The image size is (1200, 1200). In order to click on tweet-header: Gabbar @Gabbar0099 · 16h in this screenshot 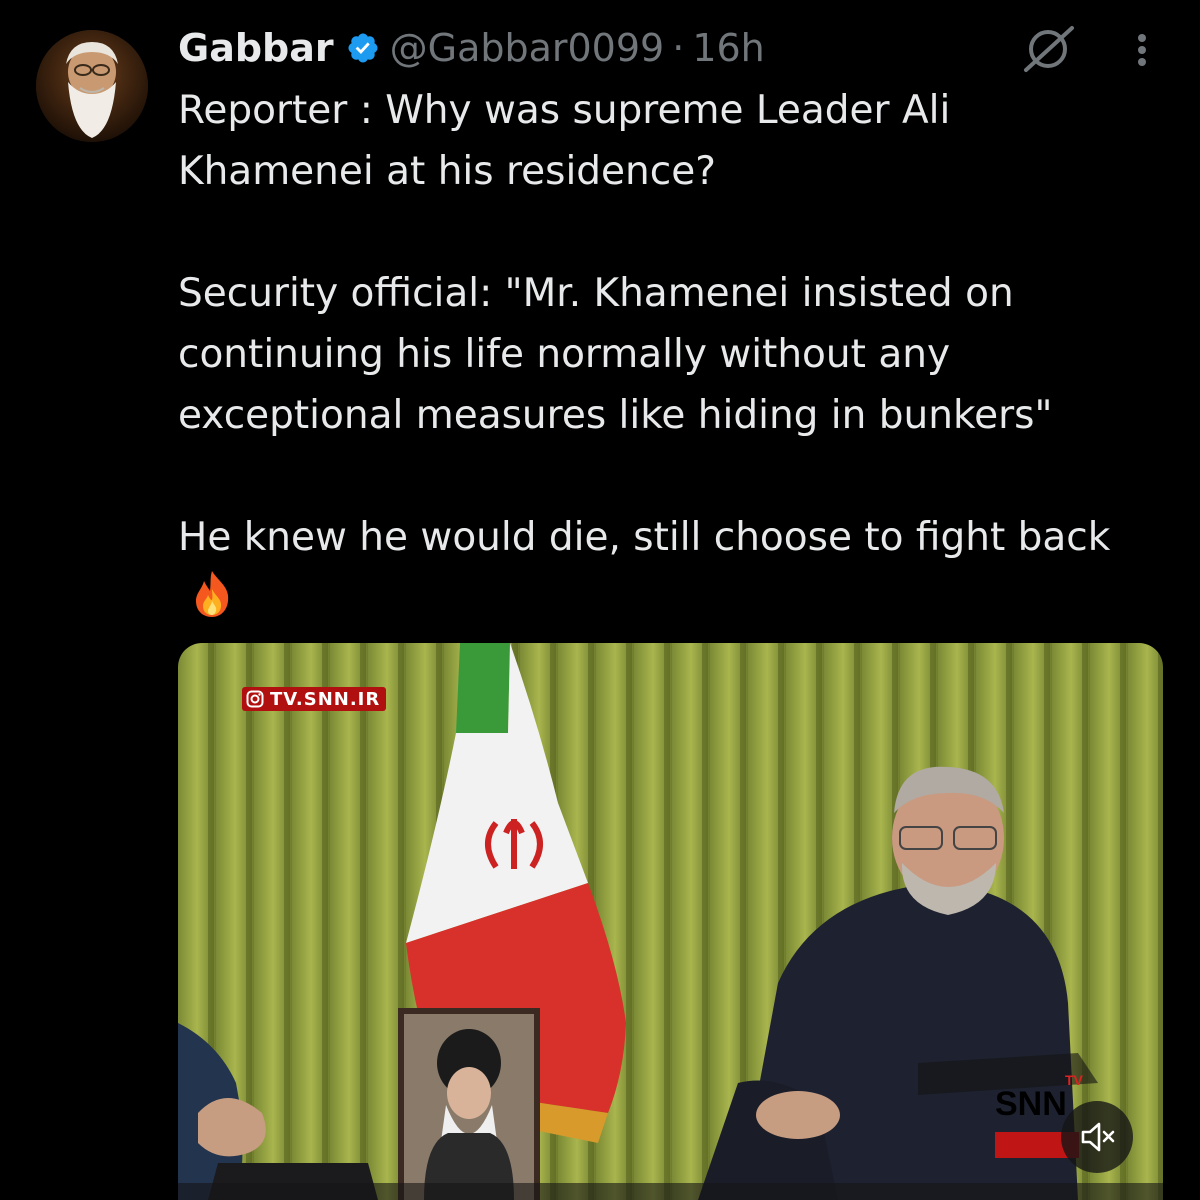, I will do `click(471, 48)`.